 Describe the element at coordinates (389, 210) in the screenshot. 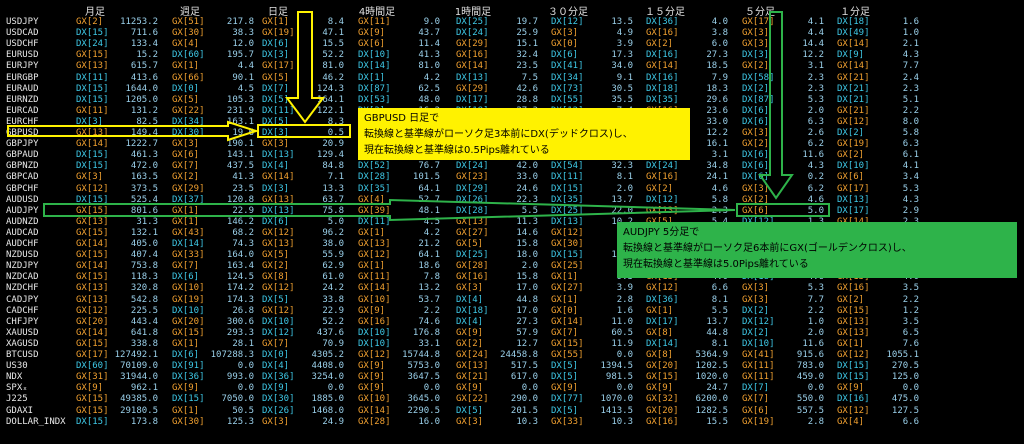

I see `audjpy-row-arrow` at that location.